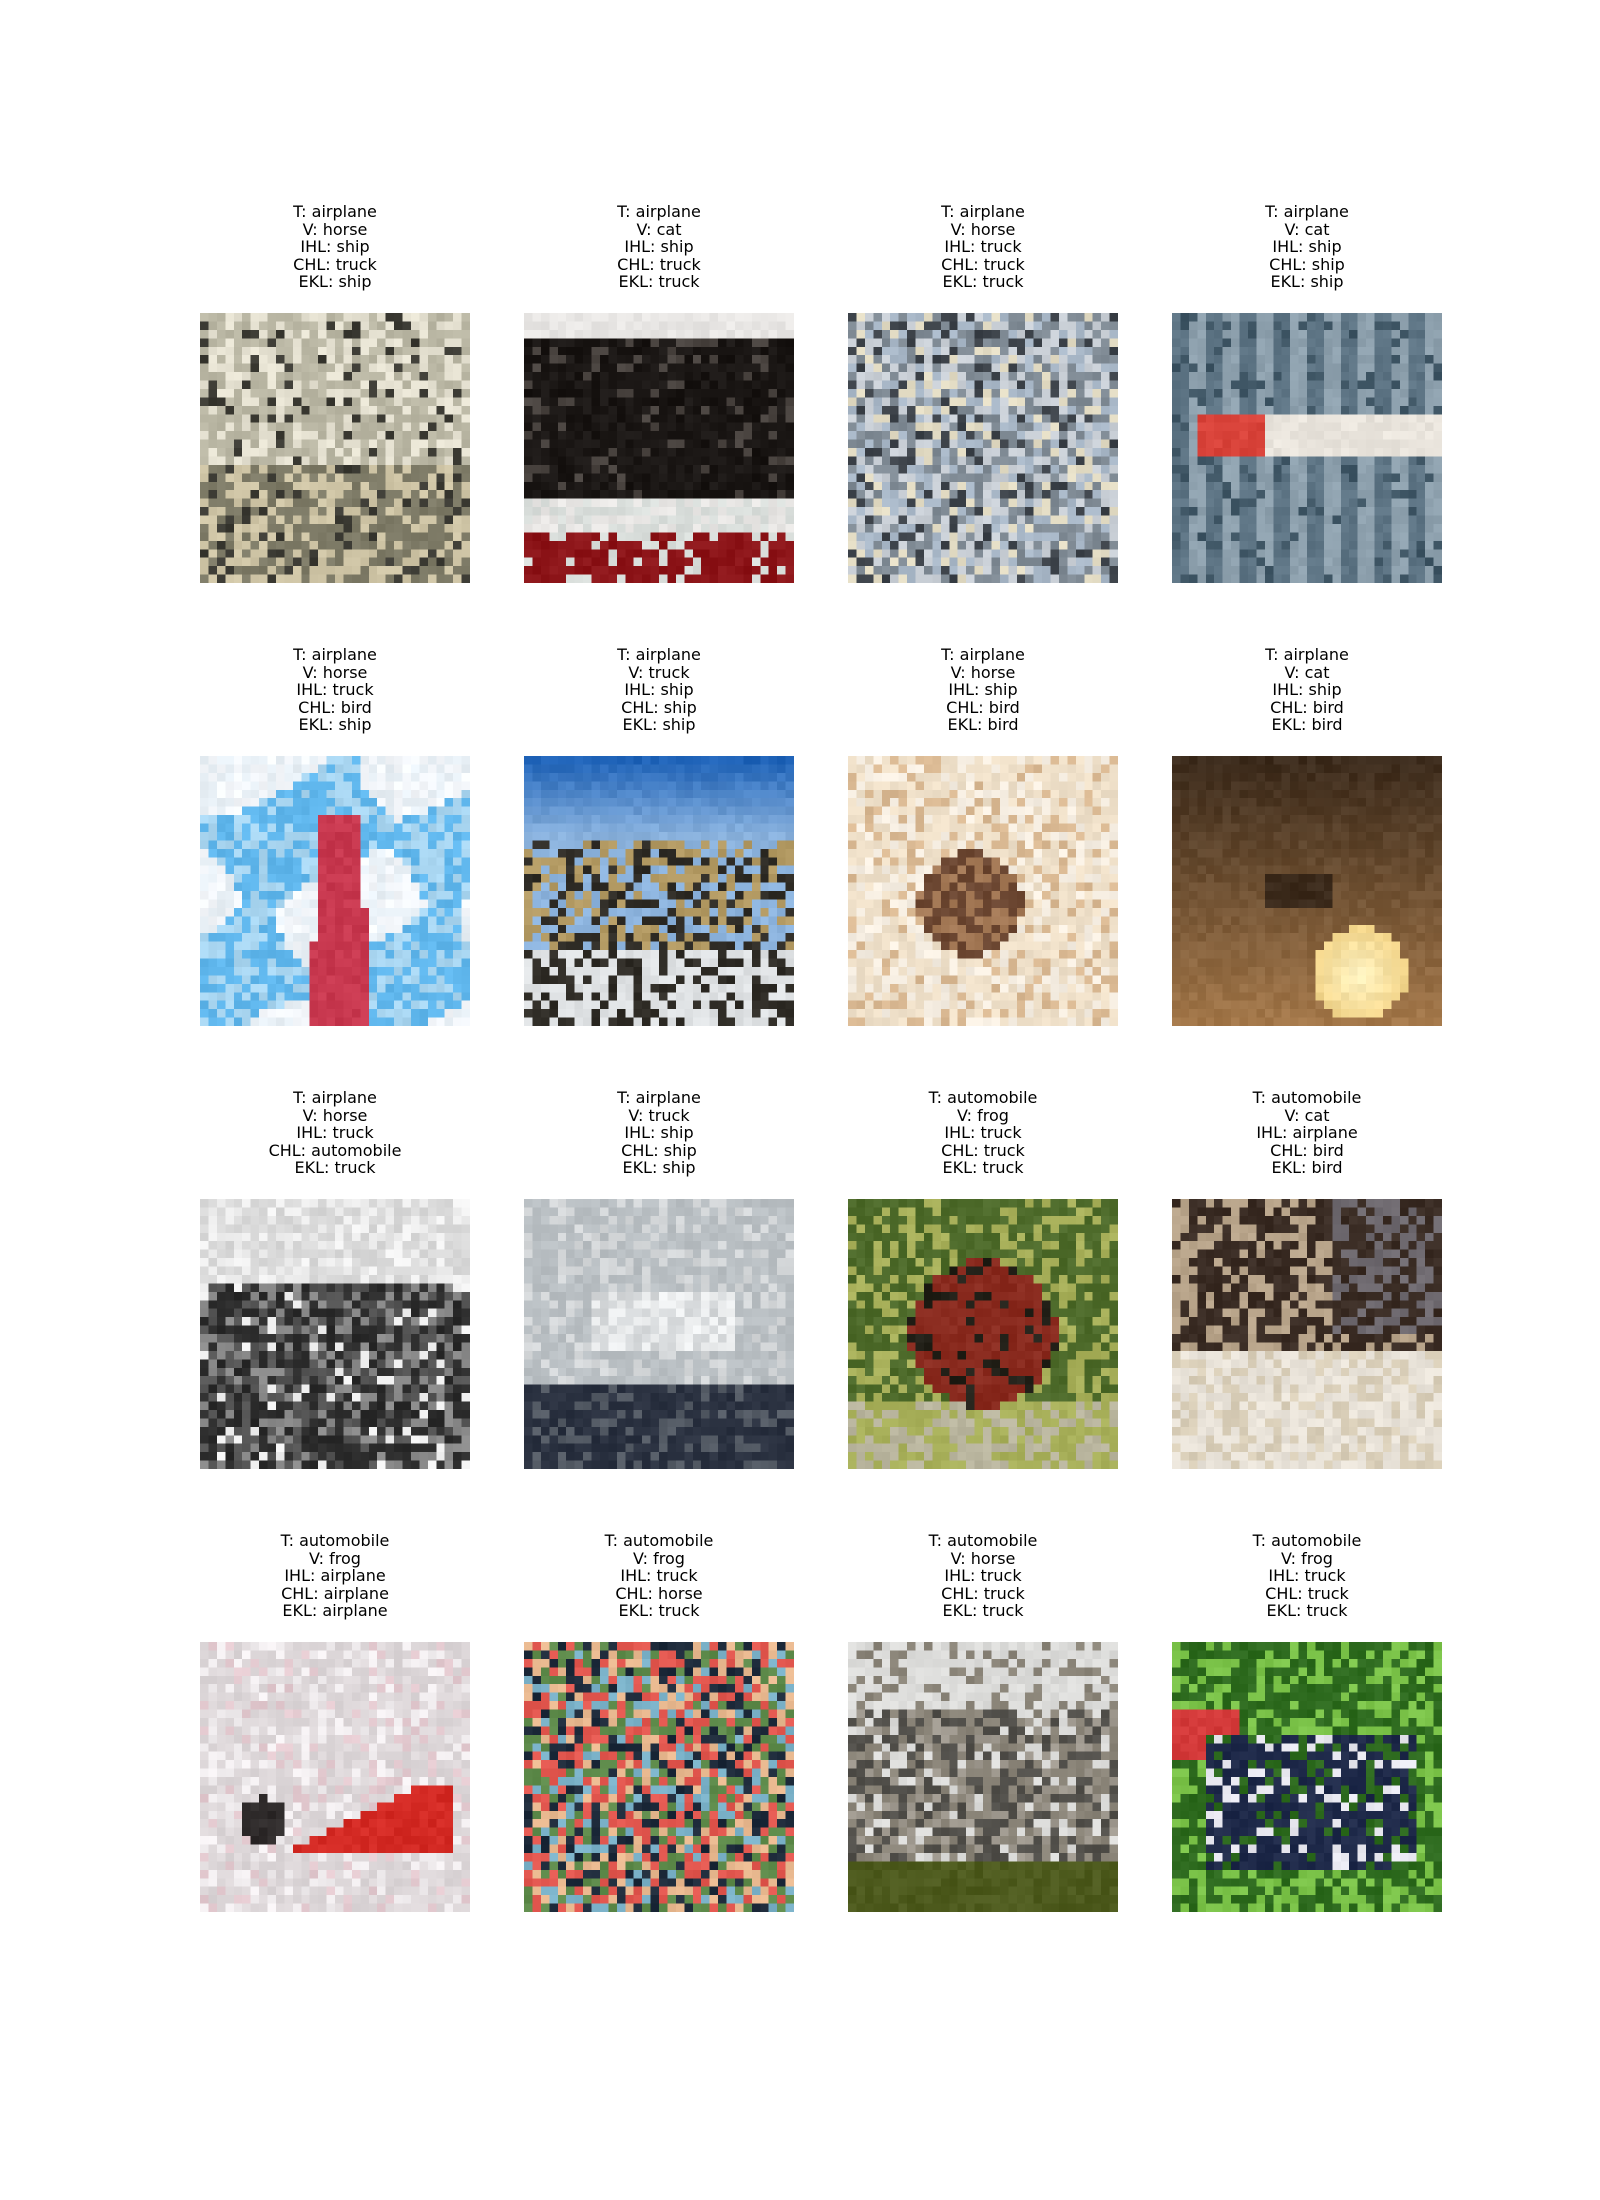 The width and height of the screenshot is (1600, 2200). I want to click on chl-label: CHL: automobile, so click(335, 1150).